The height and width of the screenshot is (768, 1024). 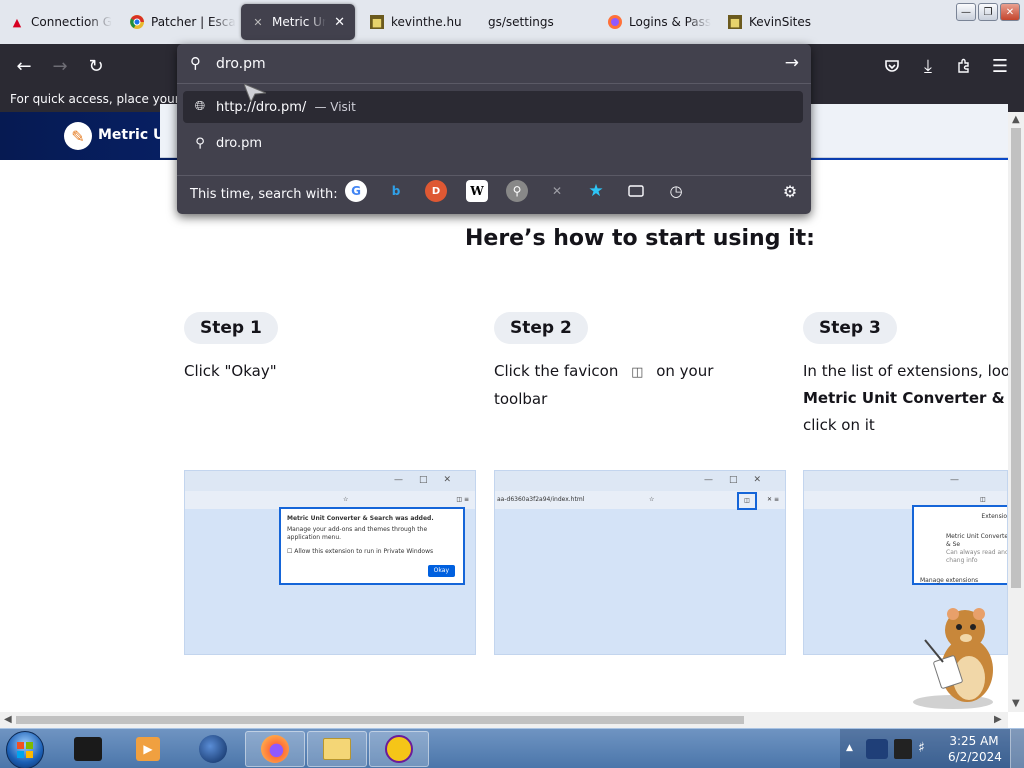 What do you see at coordinates (493, 144) in the screenshot?
I see `url-result-search: ⚲ dro.pm` at bounding box center [493, 144].